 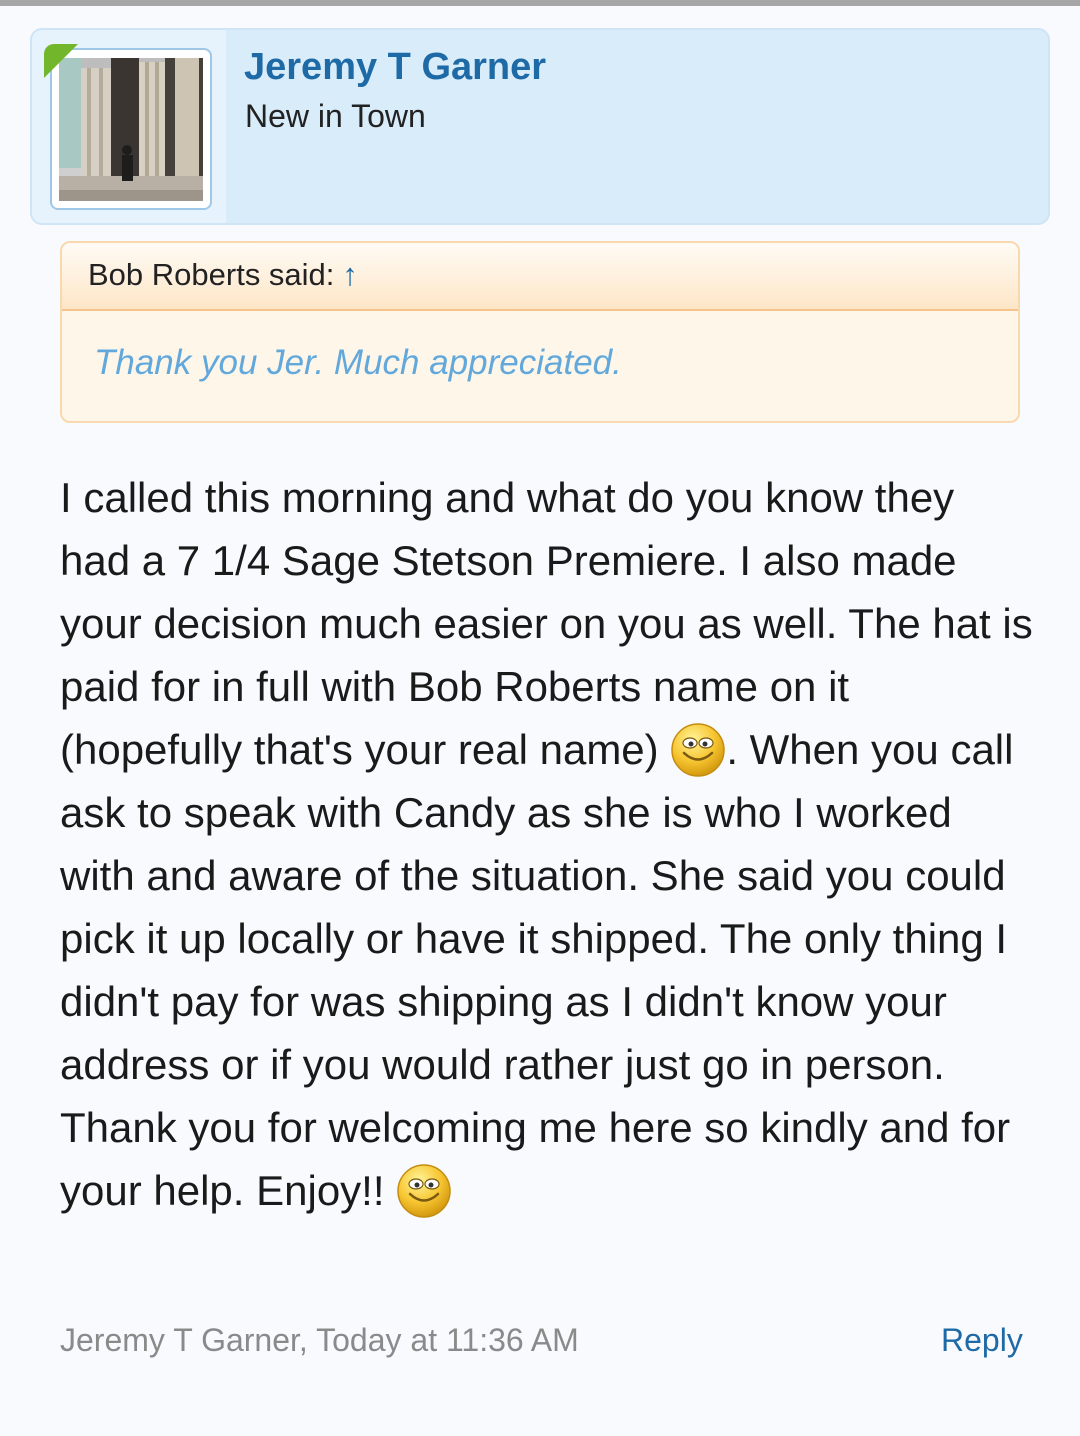 What do you see at coordinates (61, 61) in the screenshot?
I see `online-status-marker` at bounding box center [61, 61].